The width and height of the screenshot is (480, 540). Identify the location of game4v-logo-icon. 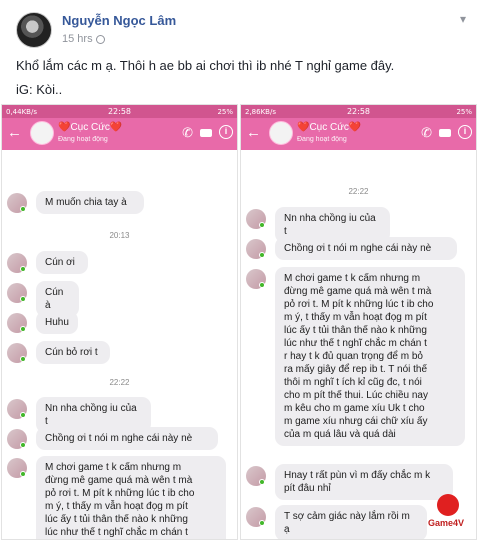
(448, 505).